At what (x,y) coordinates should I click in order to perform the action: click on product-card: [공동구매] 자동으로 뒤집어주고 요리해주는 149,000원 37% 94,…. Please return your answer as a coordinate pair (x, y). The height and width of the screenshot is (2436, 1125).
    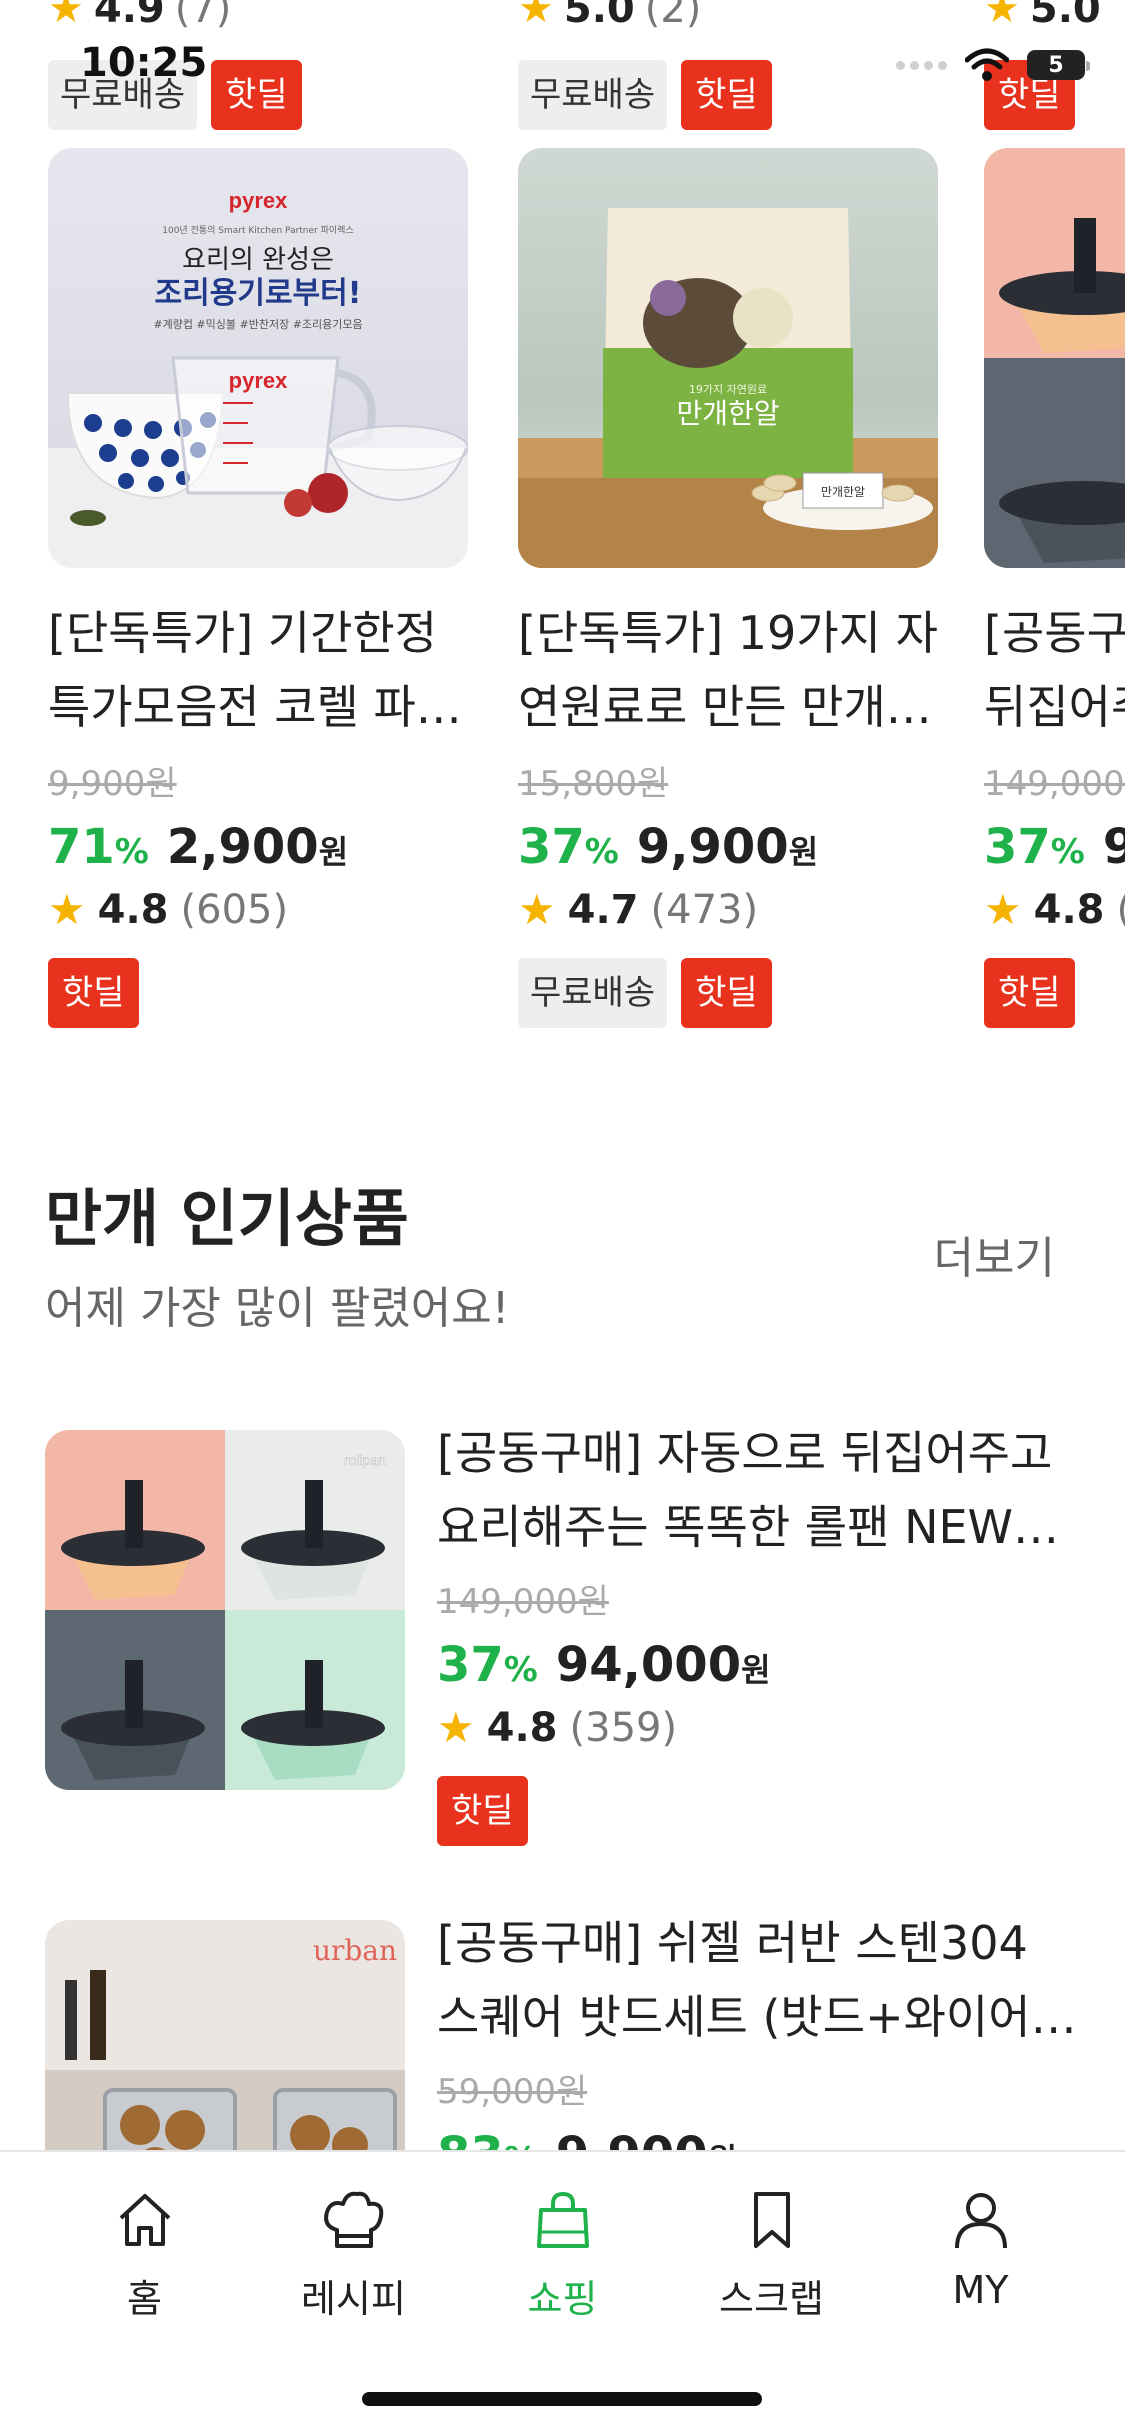
    Looking at the image, I should click on (1054, 588).